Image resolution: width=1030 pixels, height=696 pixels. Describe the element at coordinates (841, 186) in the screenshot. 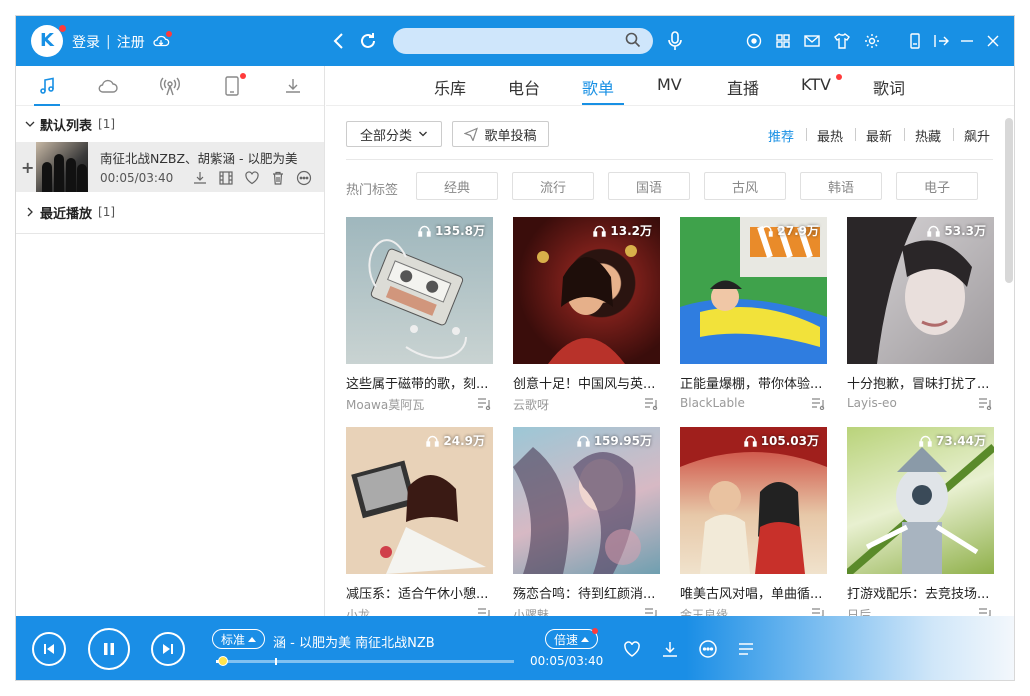

I see `tag-korean: 韩语` at that location.